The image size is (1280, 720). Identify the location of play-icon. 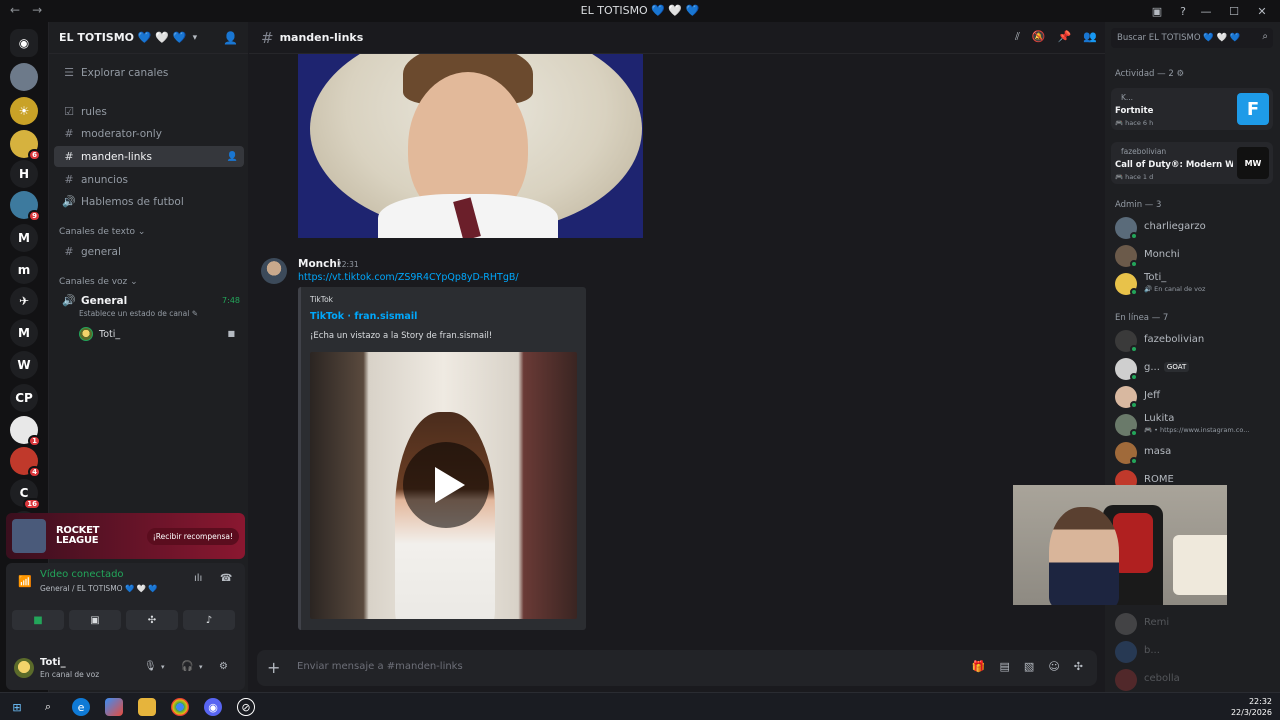
(446, 485).